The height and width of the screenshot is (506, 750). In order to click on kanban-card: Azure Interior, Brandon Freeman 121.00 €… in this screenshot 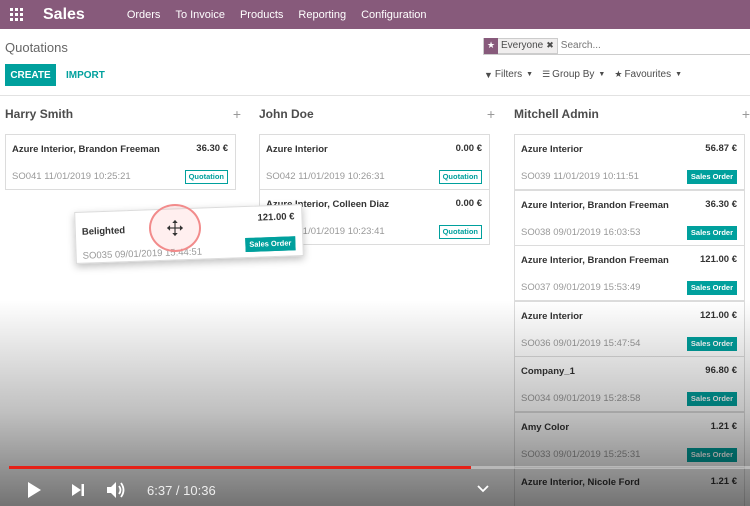, I will do `click(629, 273)`.